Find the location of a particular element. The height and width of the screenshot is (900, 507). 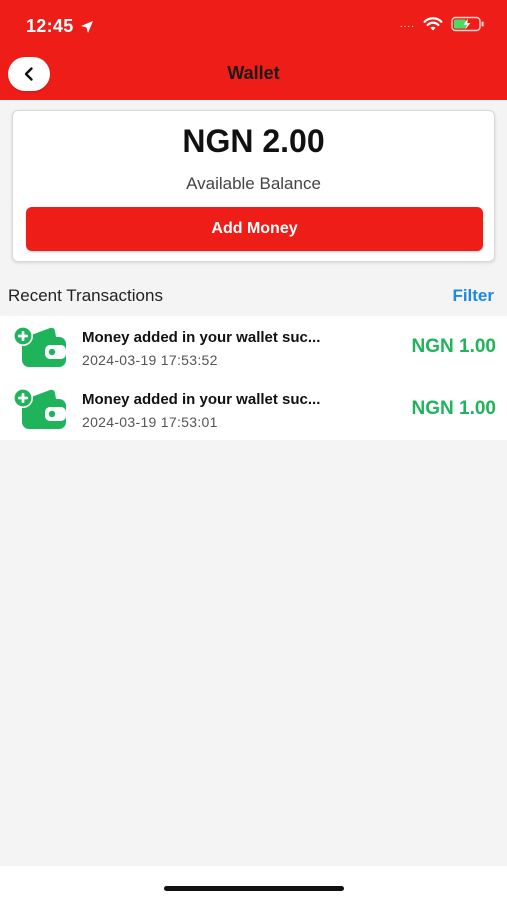

location-arrow-icon is located at coordinates (86, 26).